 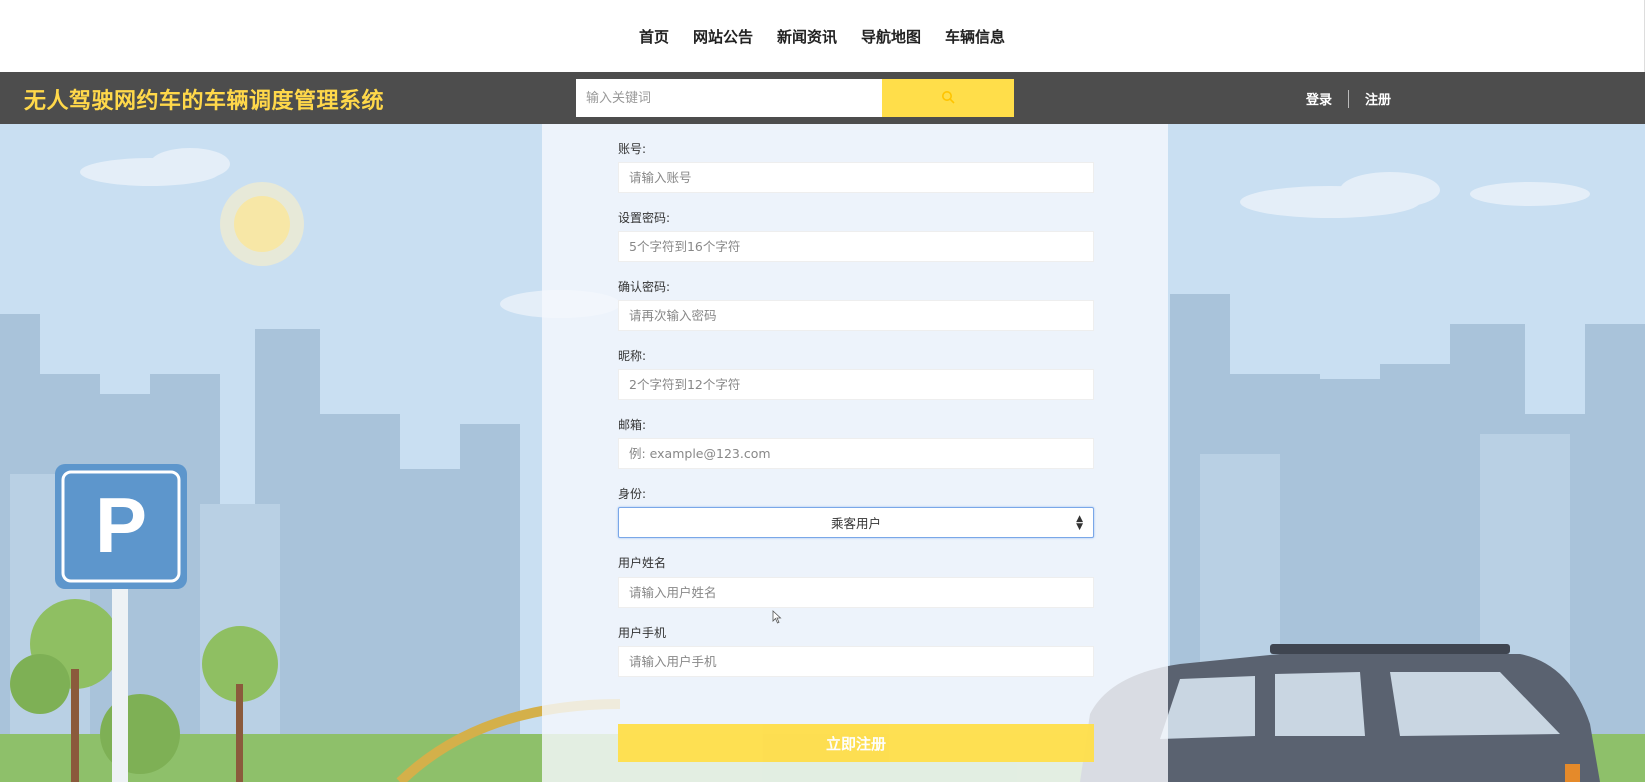 What do you see at coordinates (654, 36) in the screenshot?
I see `nav-item-home: 首页` at bounding box center [654, 36].